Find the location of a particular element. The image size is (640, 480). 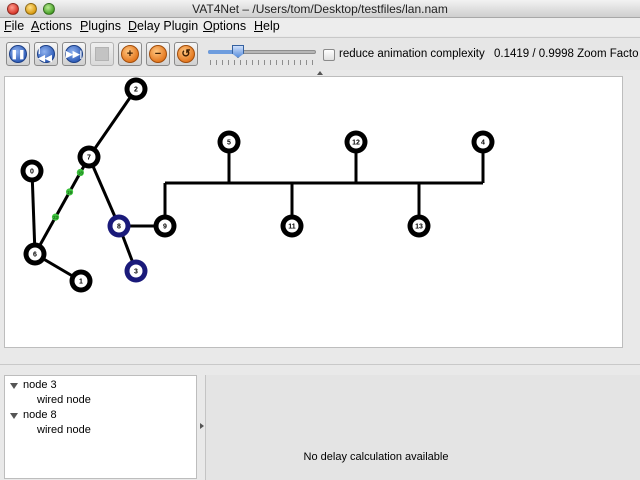

packets-layer: 23 19 18 is located at coordinates (67, 225).